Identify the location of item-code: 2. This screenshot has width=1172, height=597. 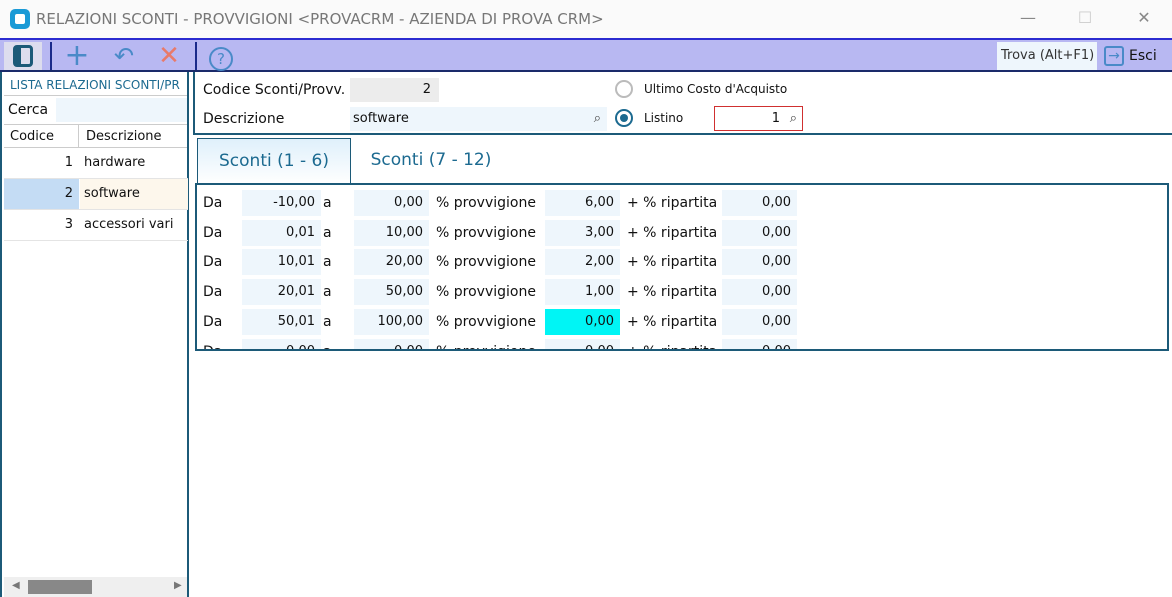
(41, 194).